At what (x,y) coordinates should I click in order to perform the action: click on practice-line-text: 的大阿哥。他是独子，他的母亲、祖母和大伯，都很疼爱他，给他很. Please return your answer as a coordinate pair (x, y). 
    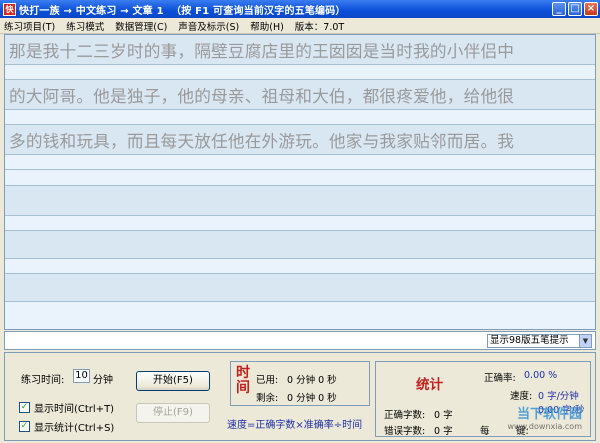
    Looking at the image, I should click on (262, 96).